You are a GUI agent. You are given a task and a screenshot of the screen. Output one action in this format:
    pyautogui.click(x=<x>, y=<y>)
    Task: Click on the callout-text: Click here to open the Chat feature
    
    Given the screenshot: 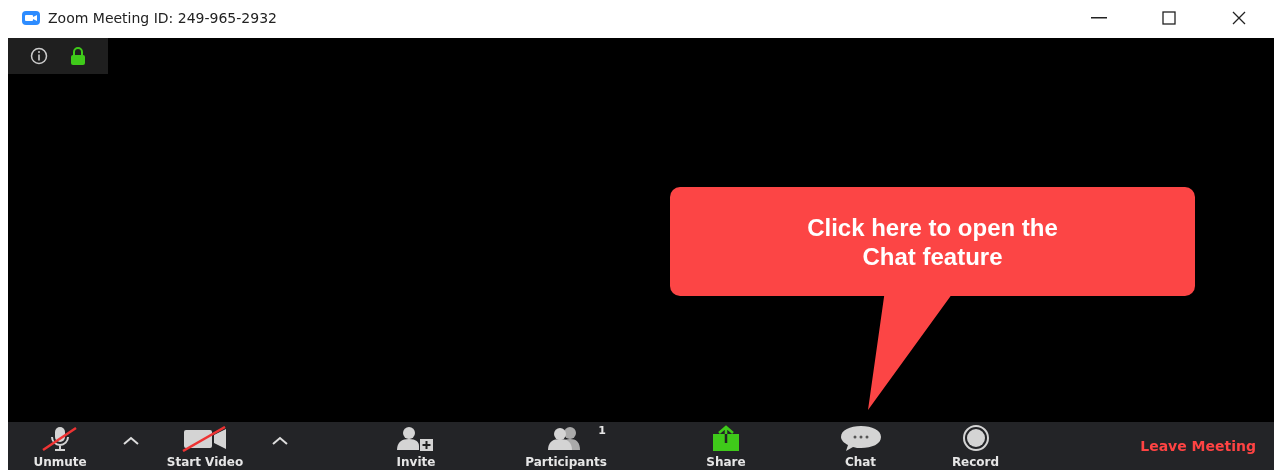 What is the action you would take?
    pyautogui.click(x=932, y=241)
    